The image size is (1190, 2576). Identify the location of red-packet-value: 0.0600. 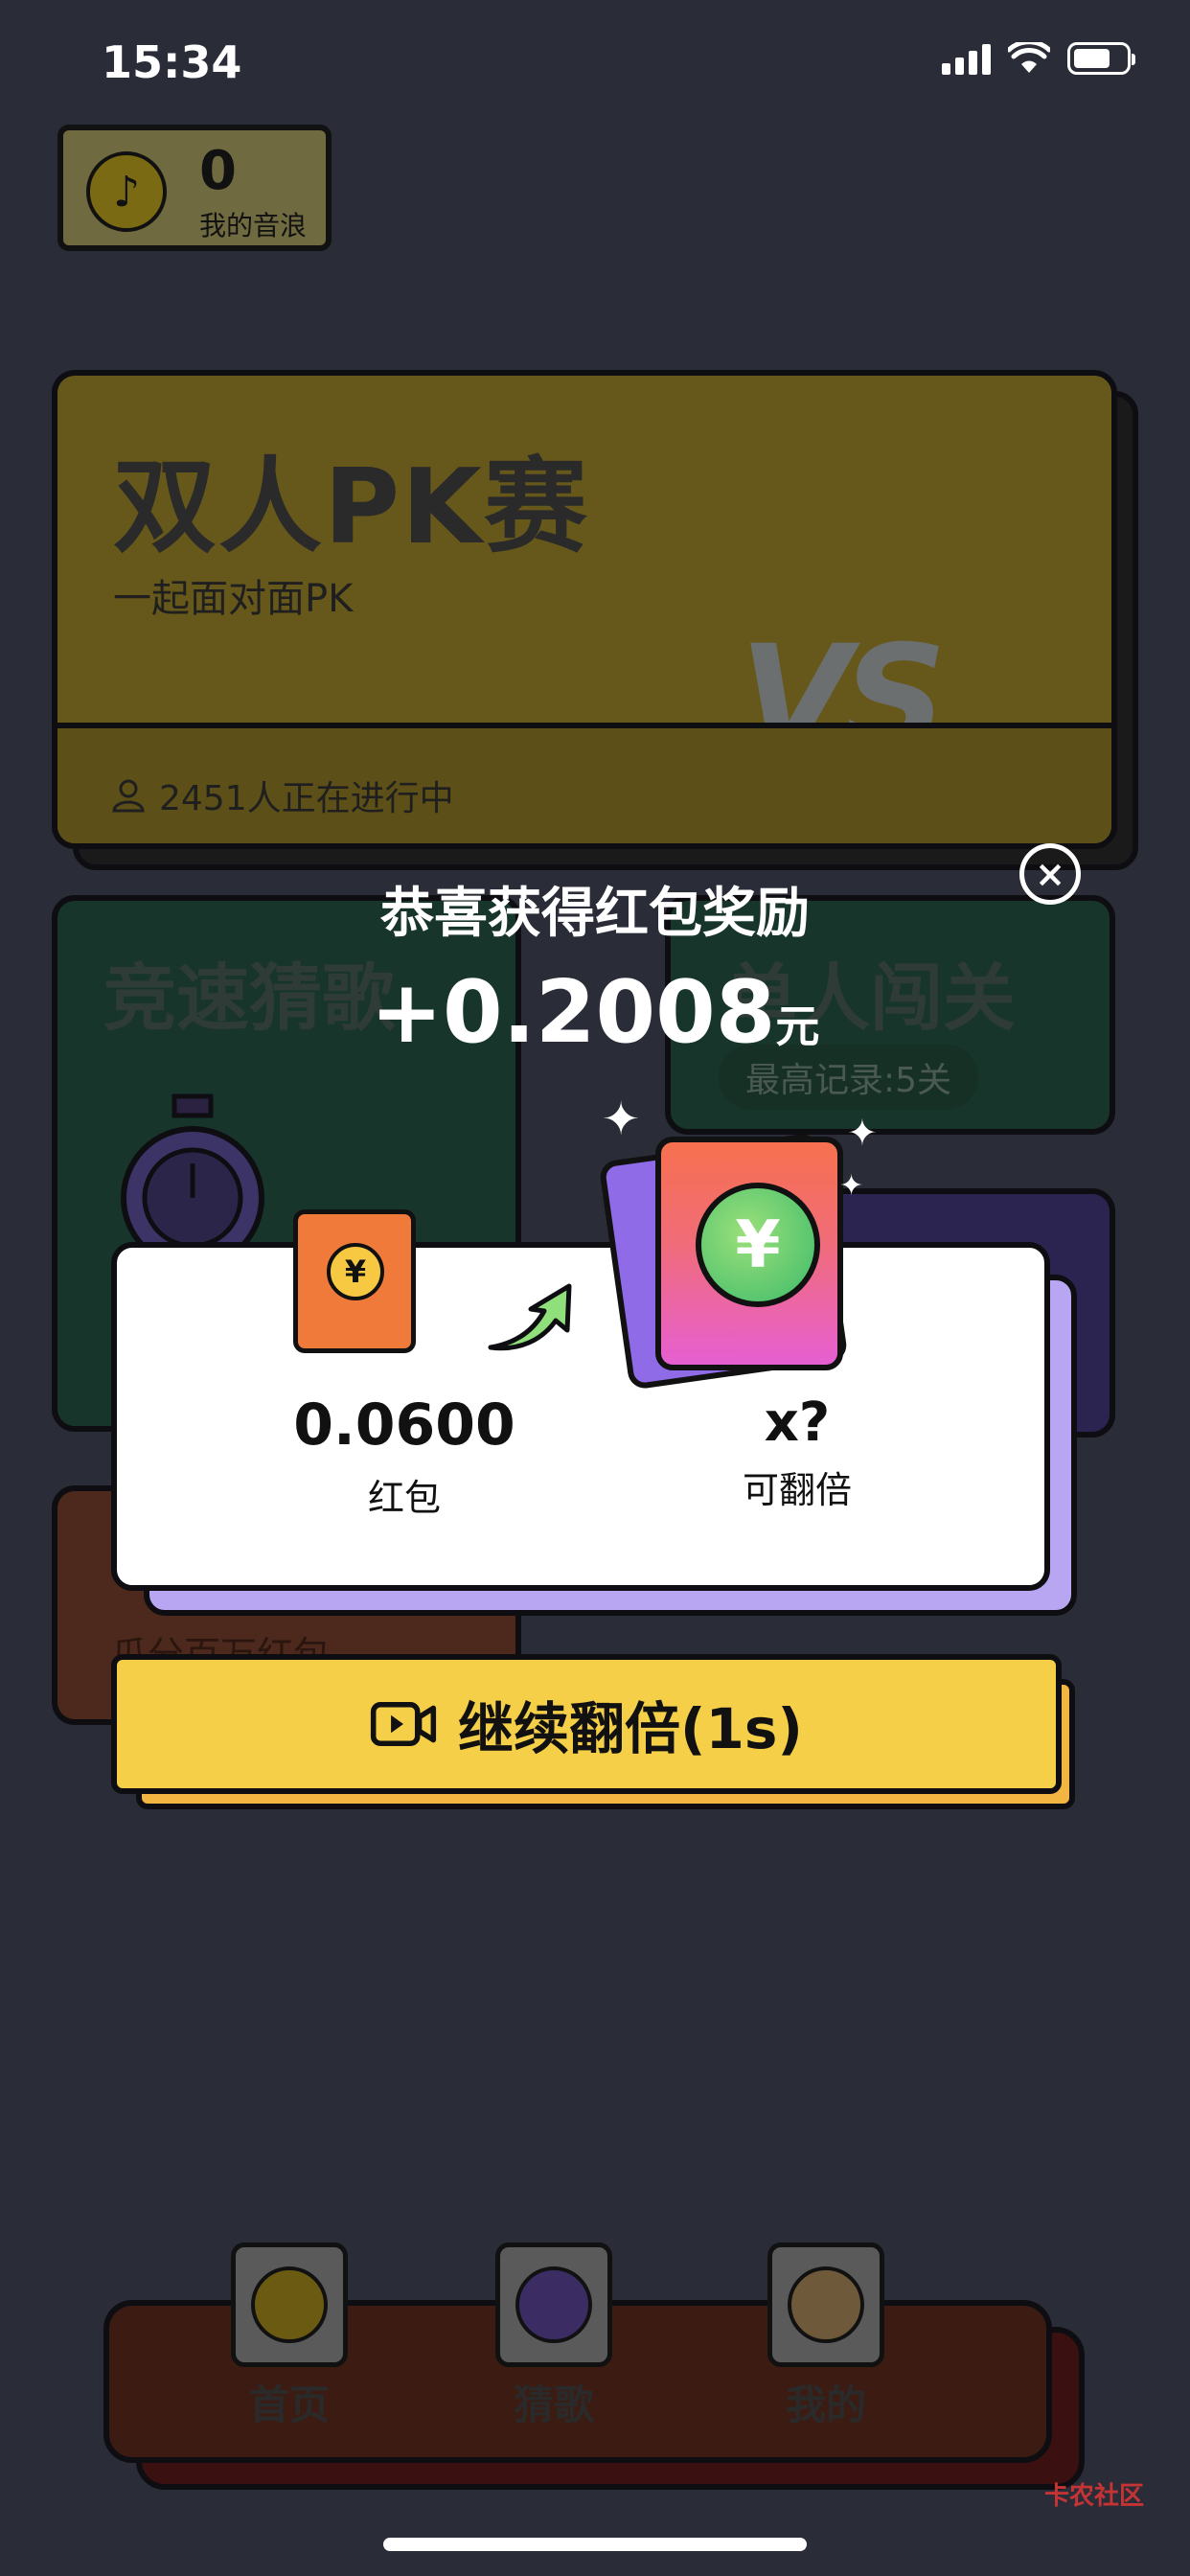
(404, 1425).